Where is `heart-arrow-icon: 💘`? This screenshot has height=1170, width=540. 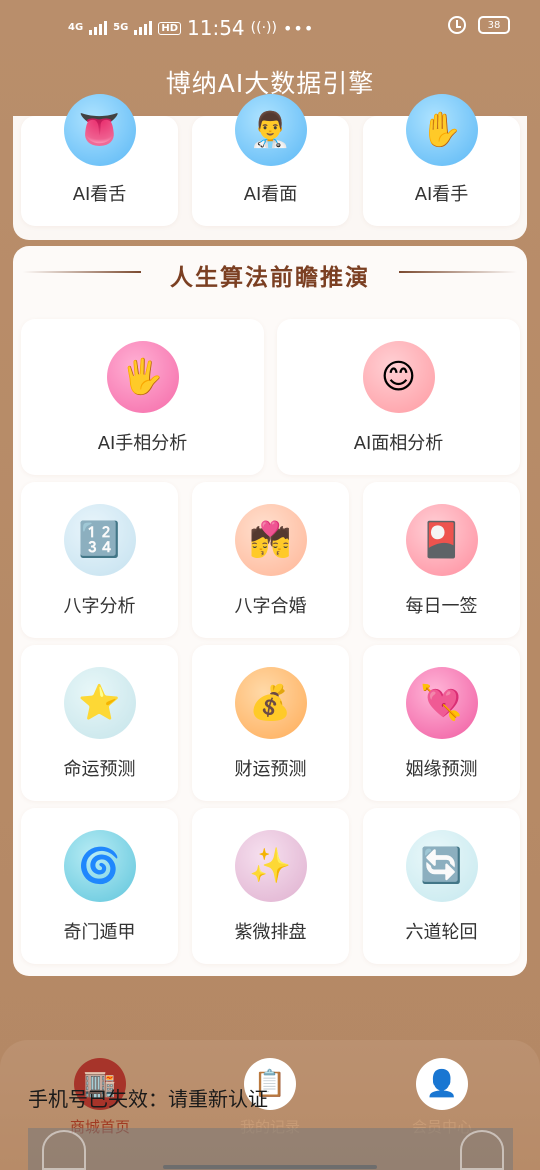 heart-arrow-icon: 💘 is located at coordinates (441, 703).